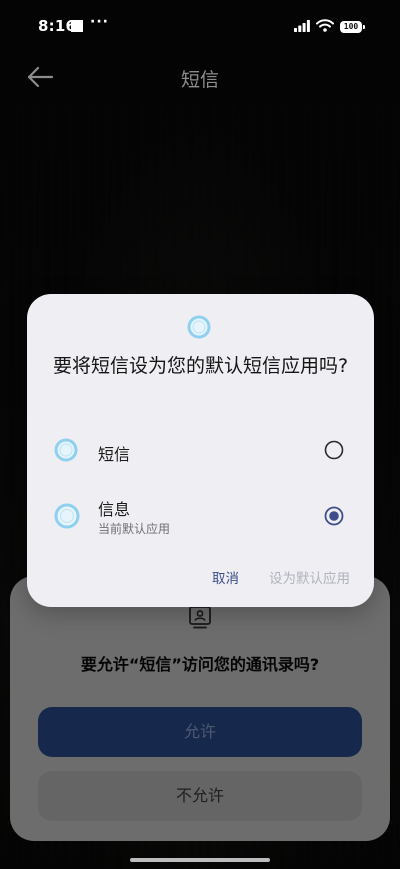 The image size is (400, 869). I want to click on dialog-actions: 取消 设为默认应用, so click(281, 577).